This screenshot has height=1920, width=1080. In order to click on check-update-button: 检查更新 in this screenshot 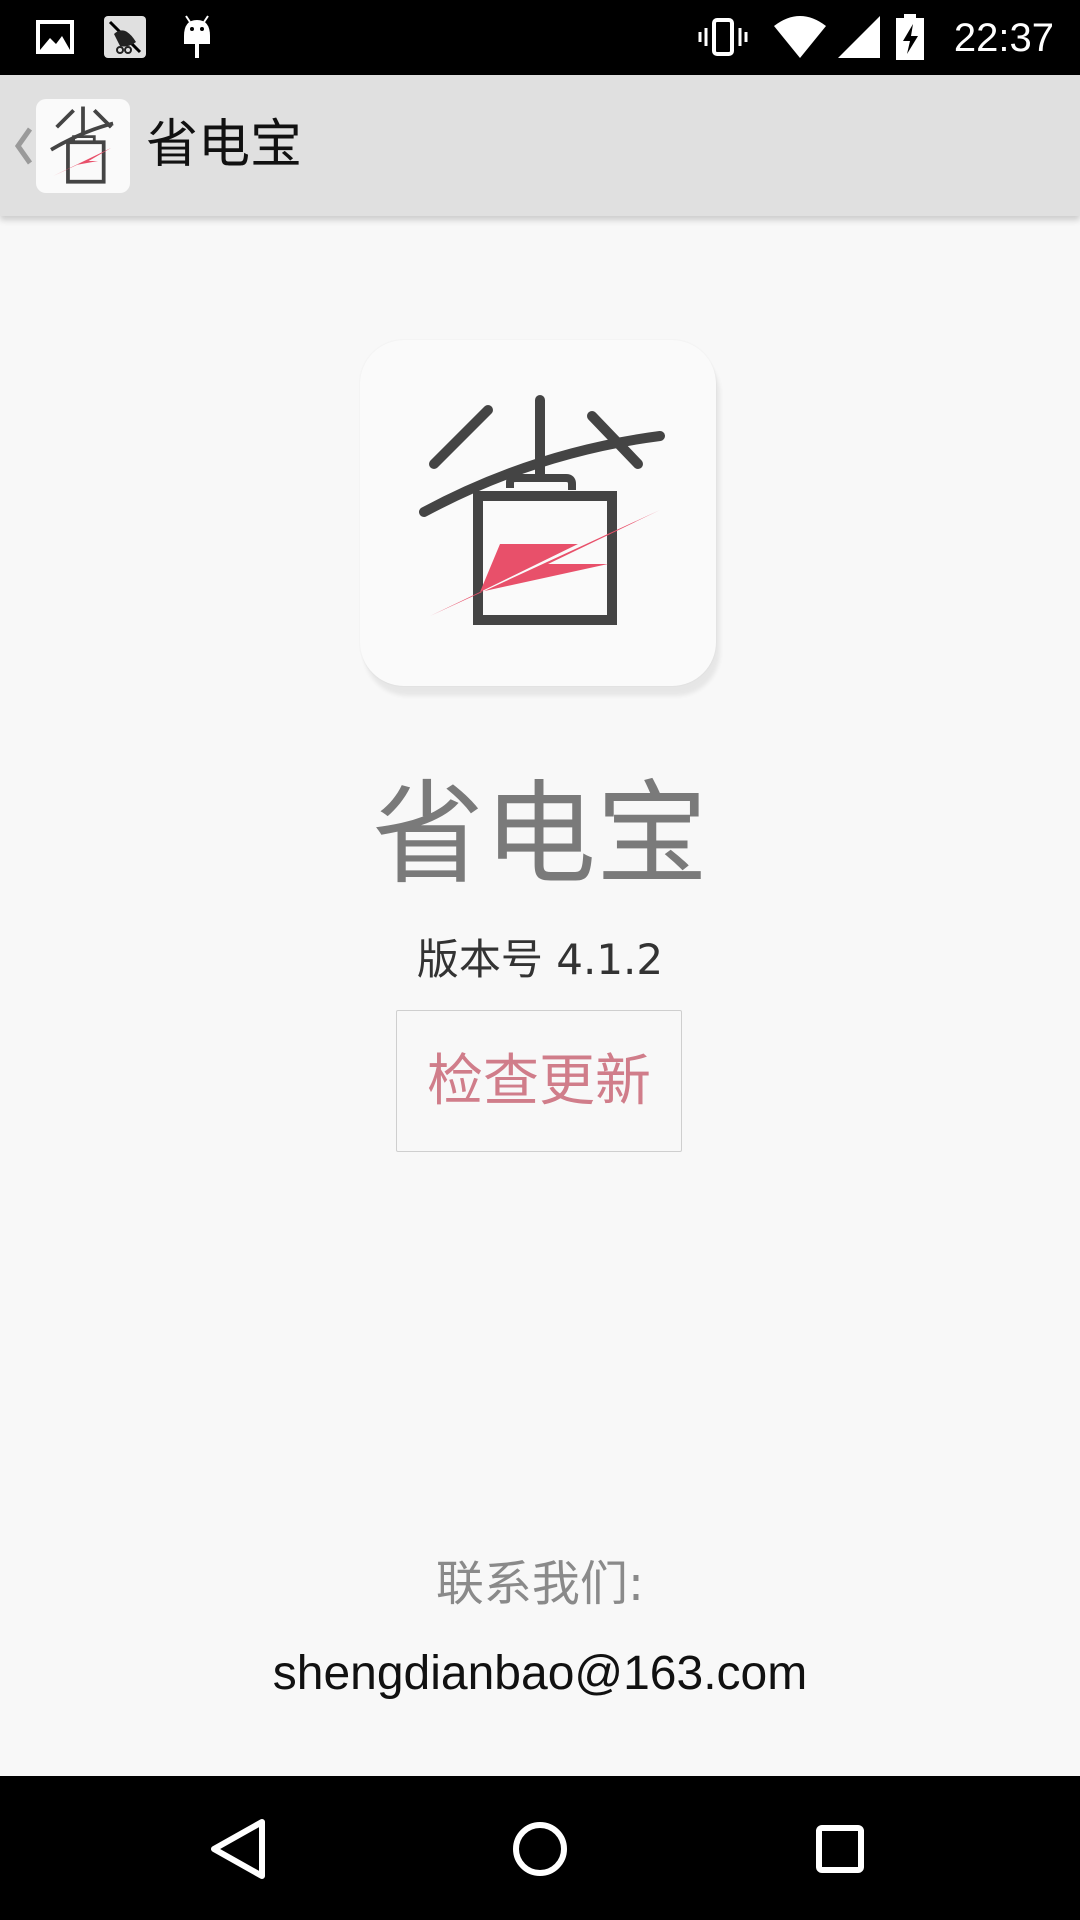, I will do `click(539, 1081)`.